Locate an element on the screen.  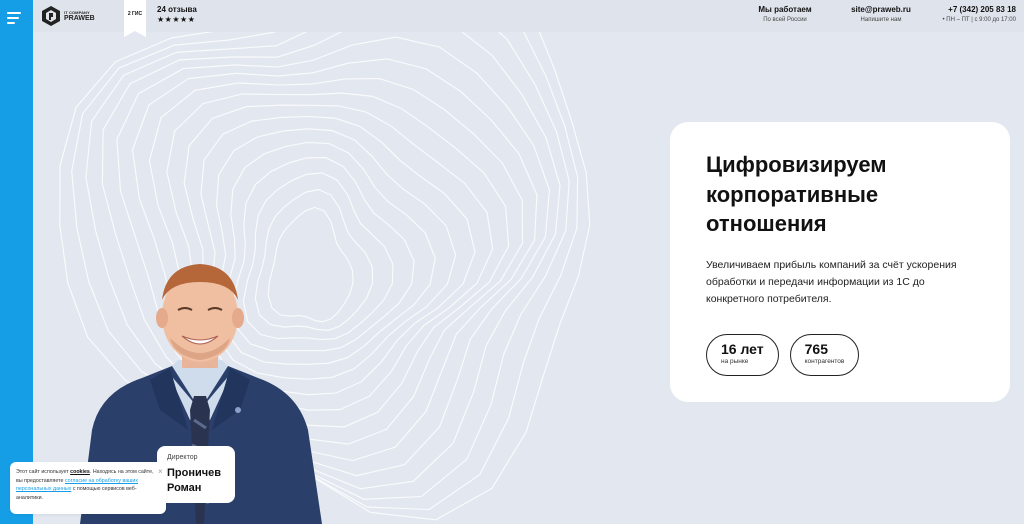
regions-title: Мы работаем is located at coordinates (785, 9).